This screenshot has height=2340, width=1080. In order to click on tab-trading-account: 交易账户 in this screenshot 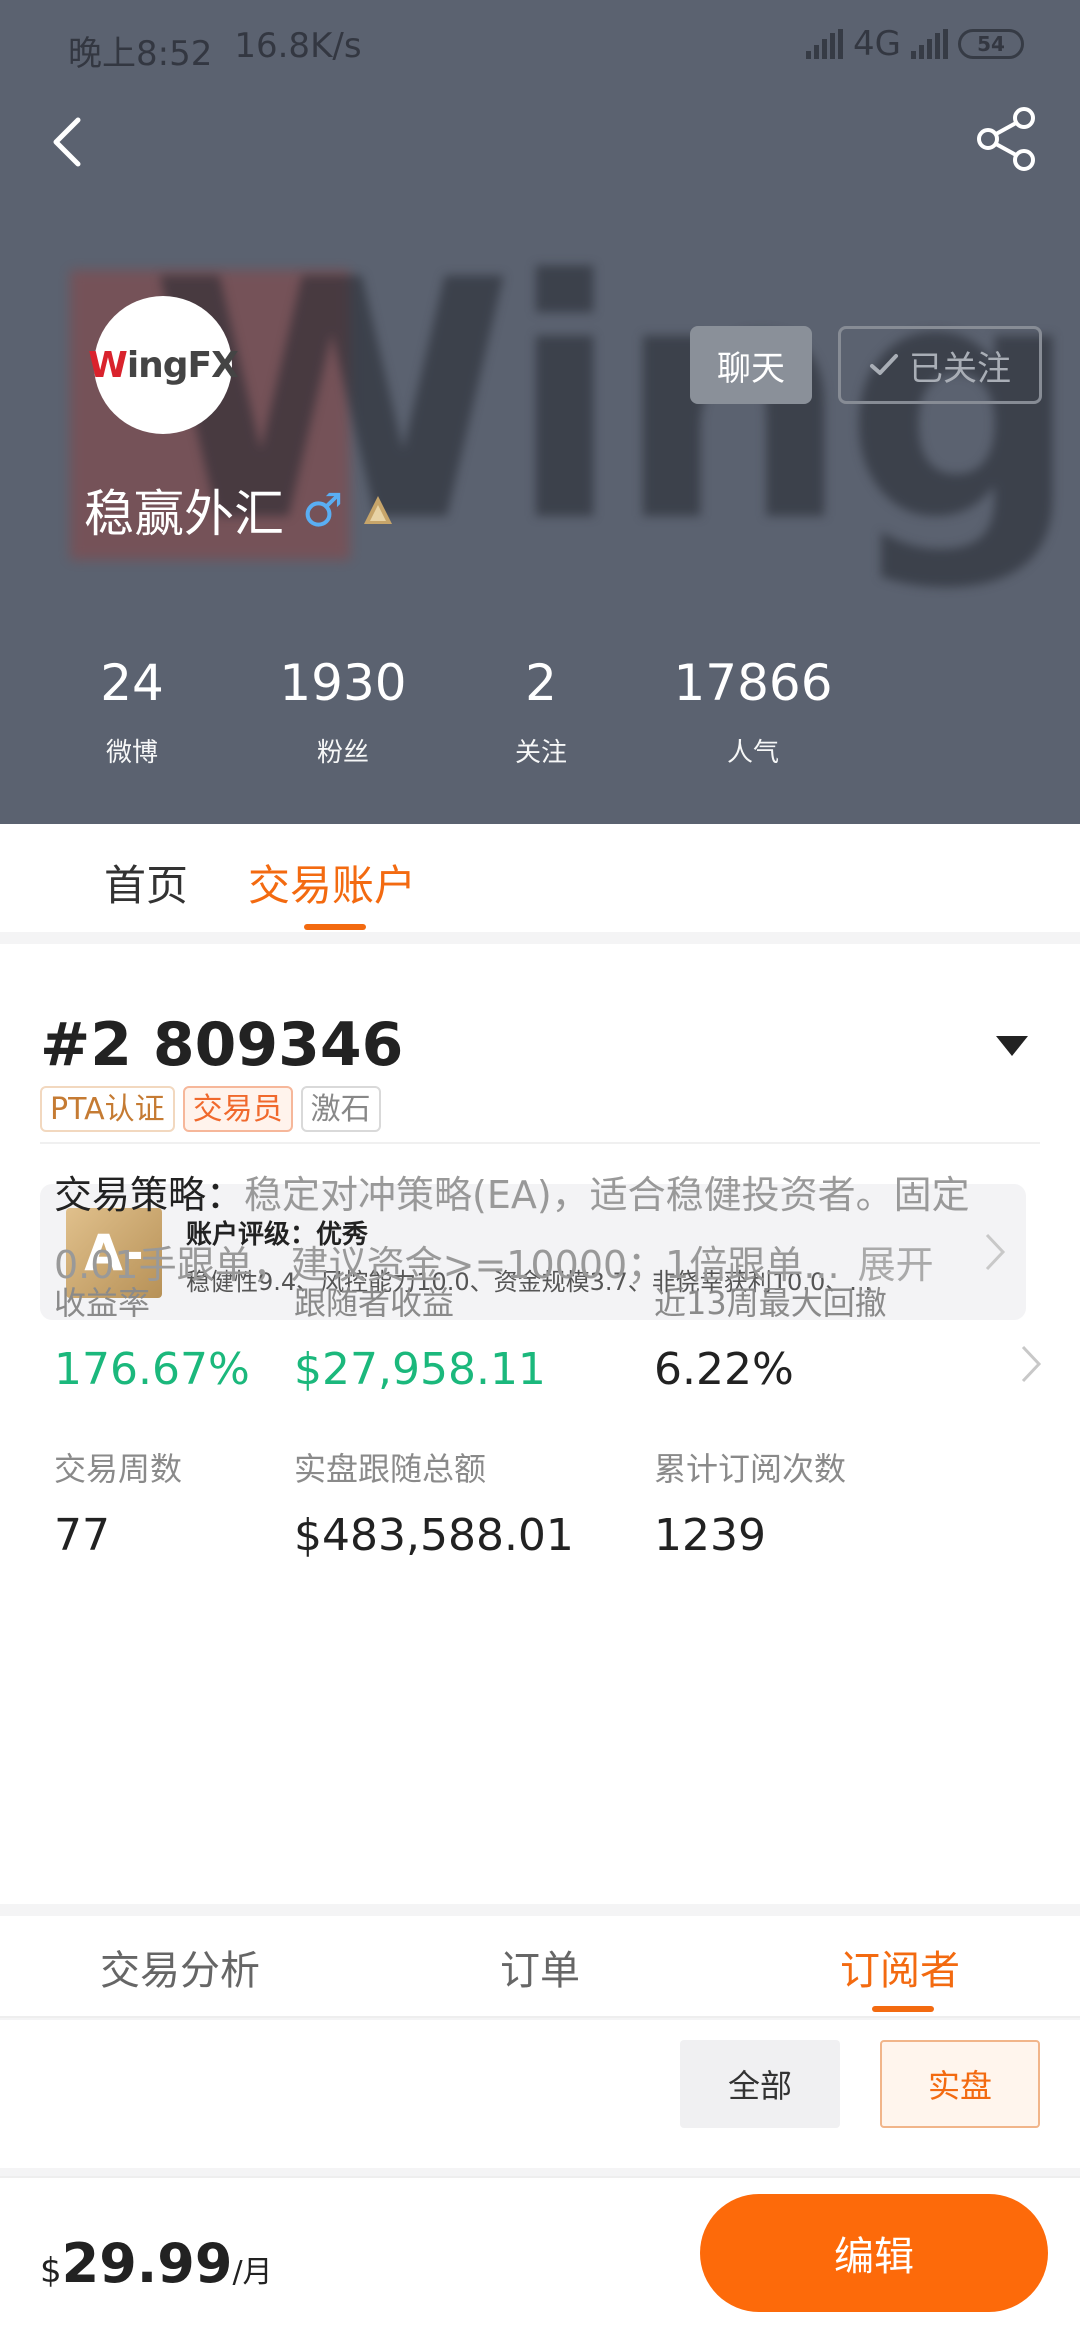, I will do `click(332, 882)`.